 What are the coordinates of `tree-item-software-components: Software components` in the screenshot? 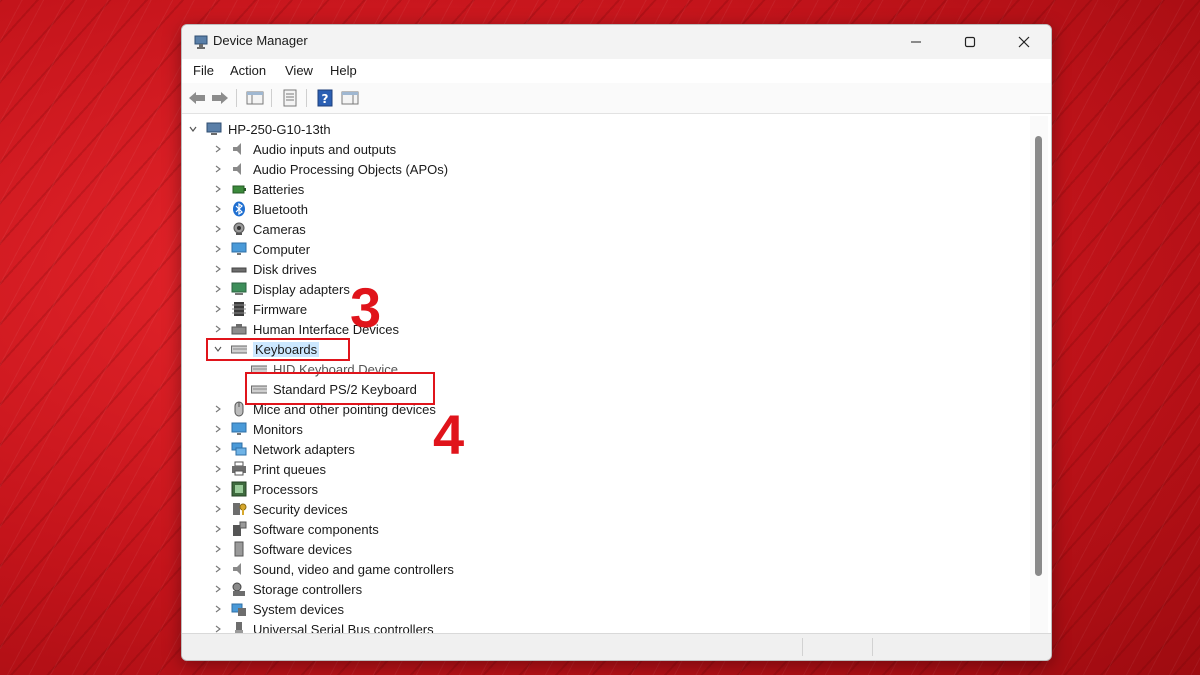 It's located at (296, 529).